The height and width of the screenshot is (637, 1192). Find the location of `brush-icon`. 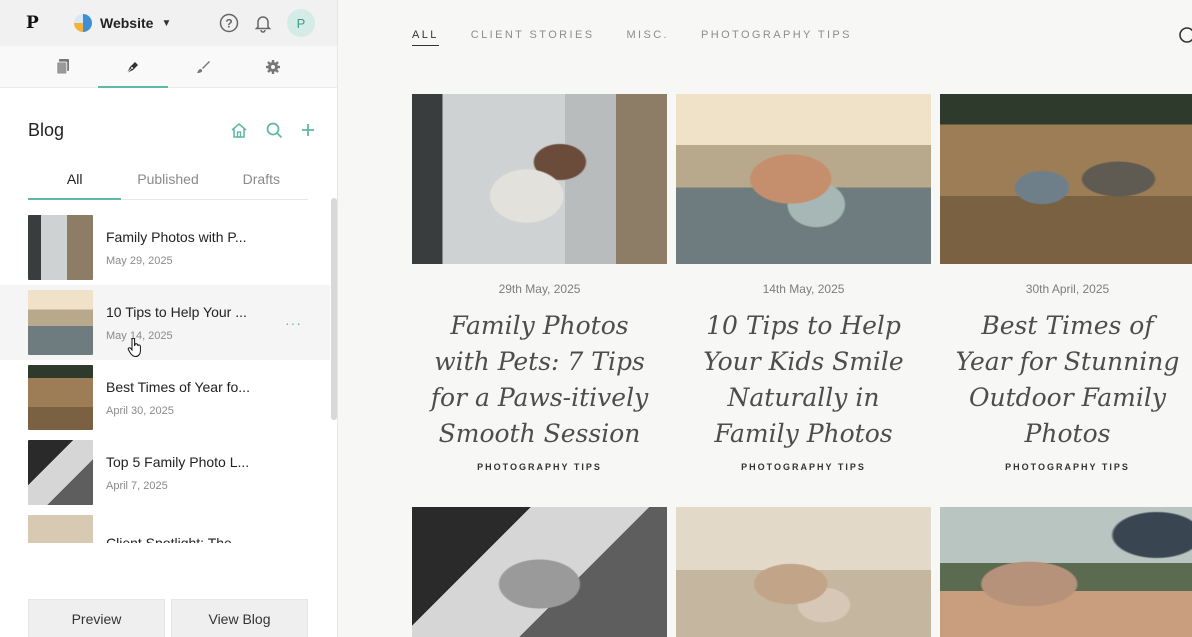

brush-icon is located at coordinates (203, 66).